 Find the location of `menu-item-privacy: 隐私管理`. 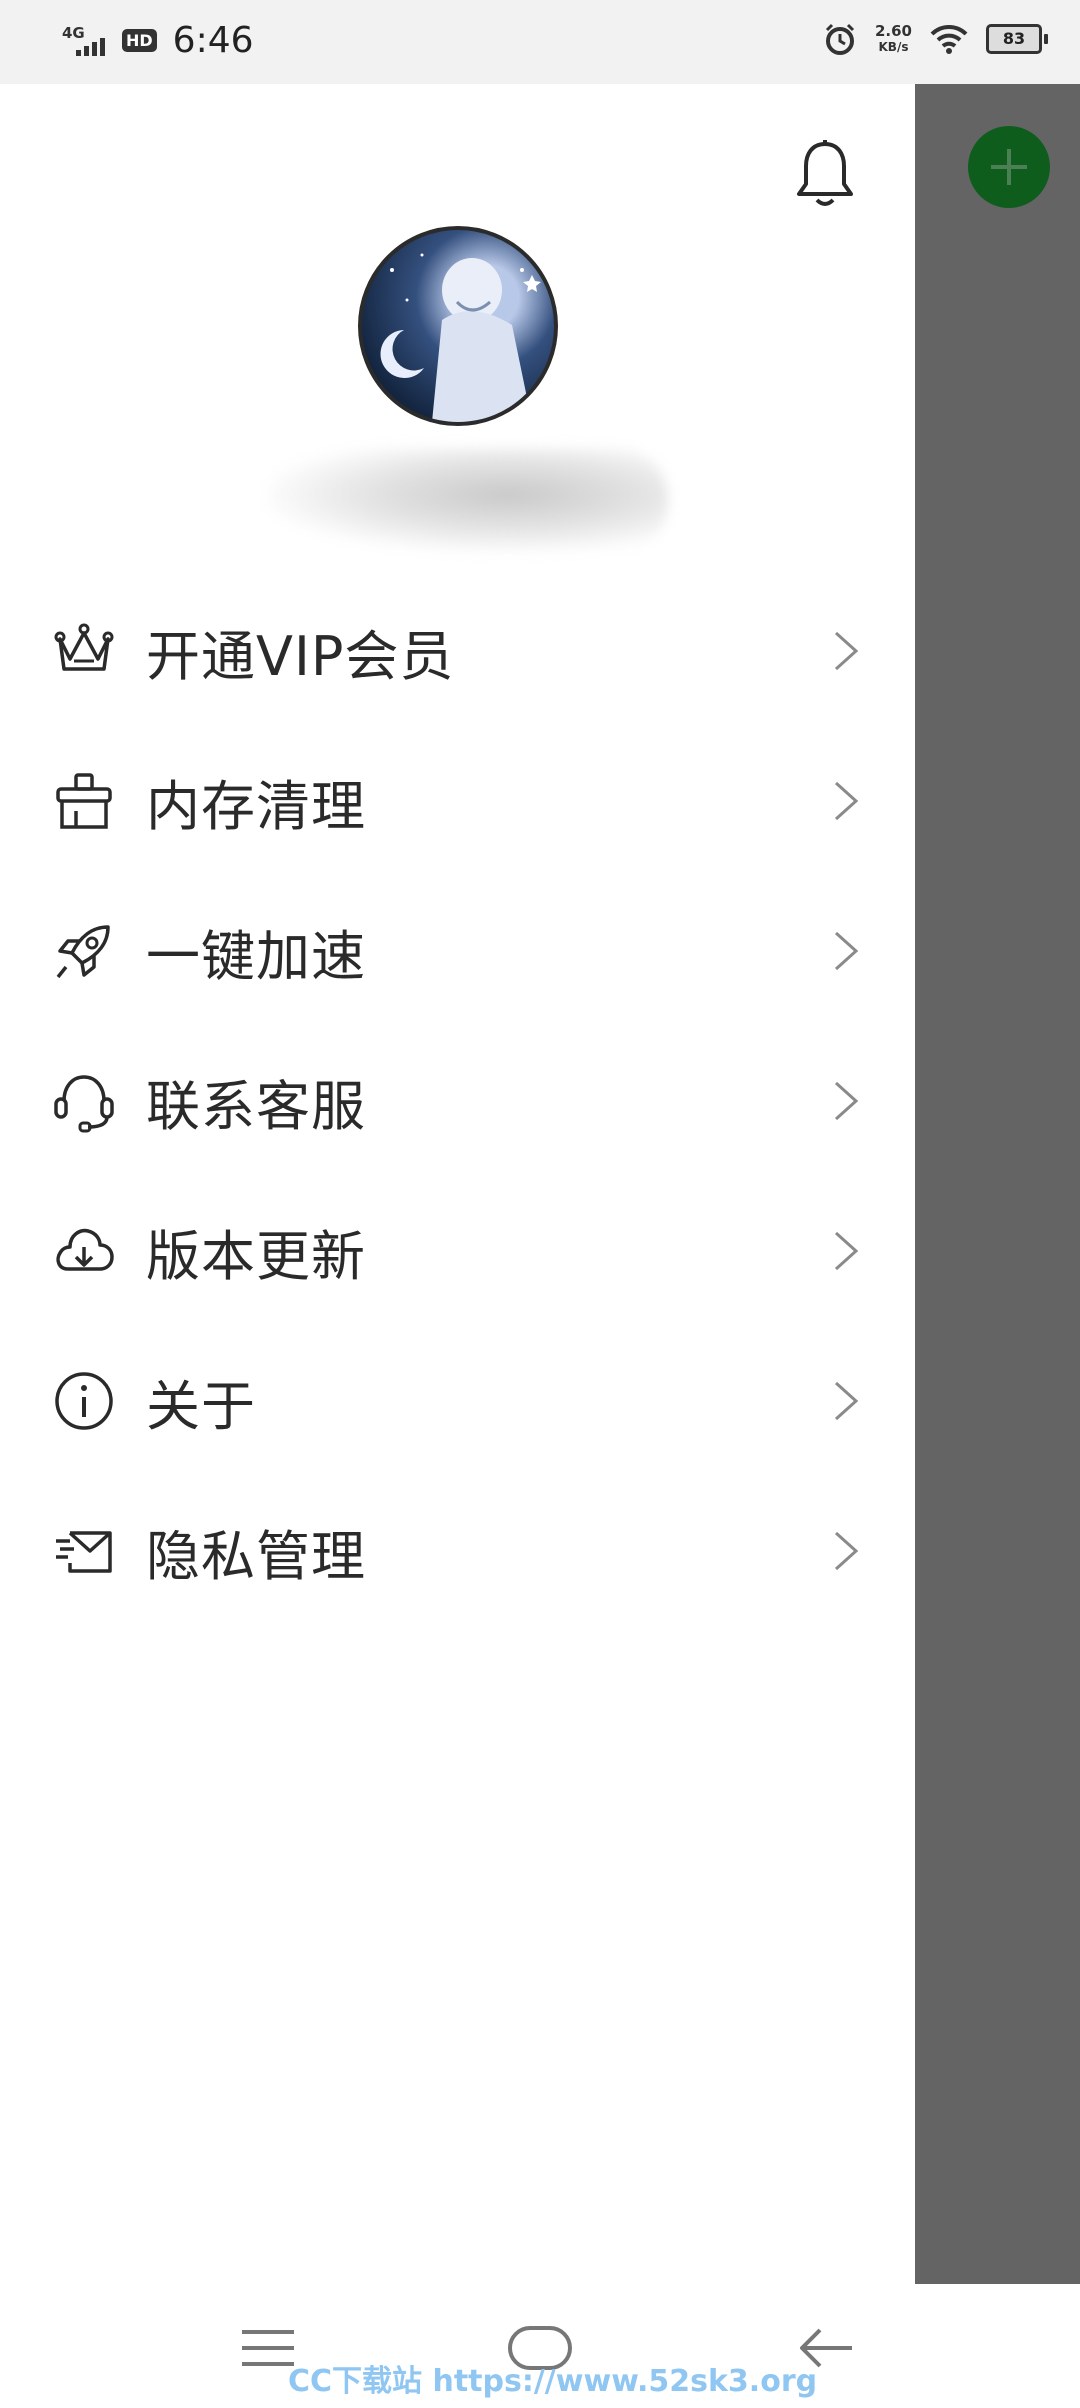

menu-item-privacy: 隐私管理 is located at coordinates (457, 1551).